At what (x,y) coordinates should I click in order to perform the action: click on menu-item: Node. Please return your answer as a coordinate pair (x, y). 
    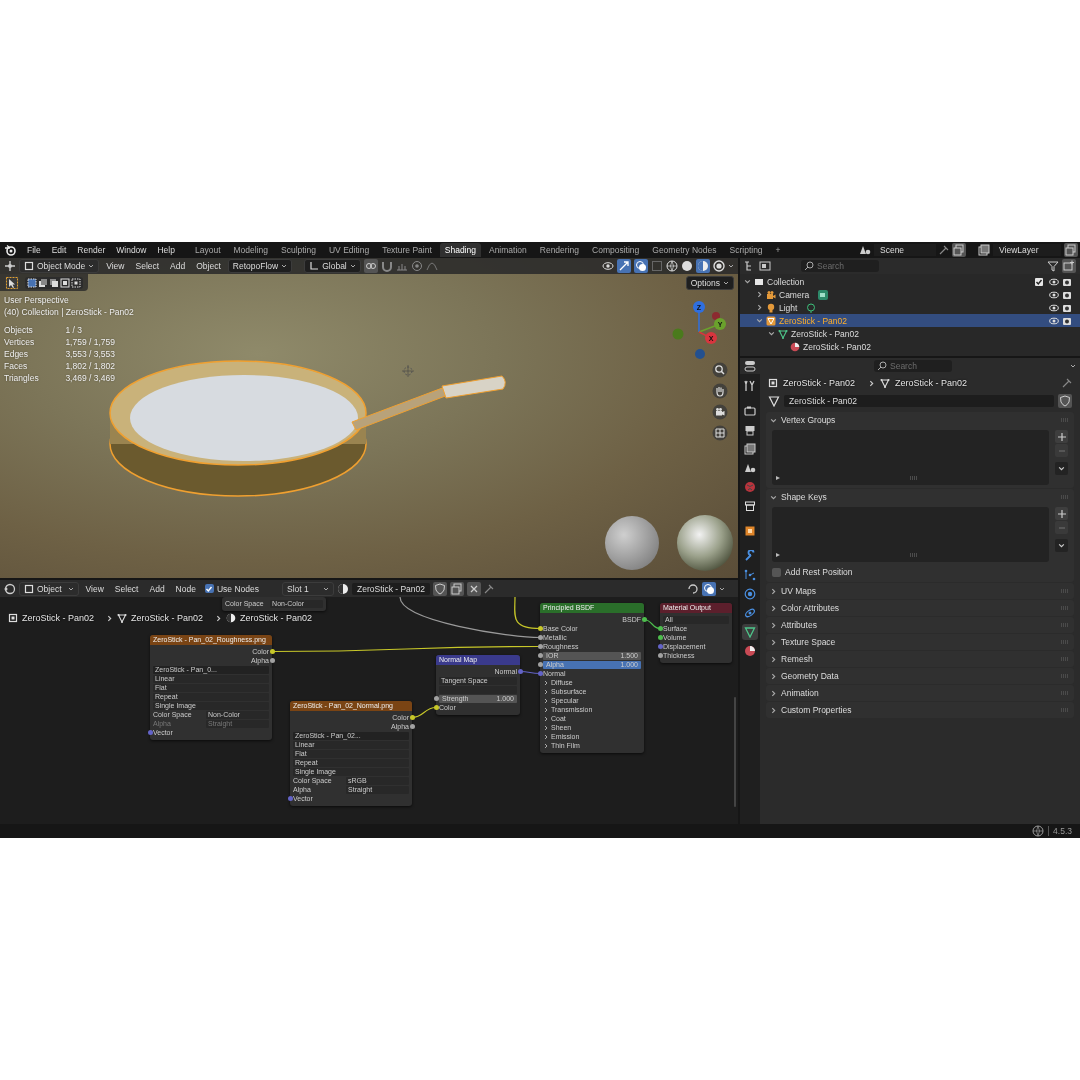
    Looking at the image, I should click on (185, 588).